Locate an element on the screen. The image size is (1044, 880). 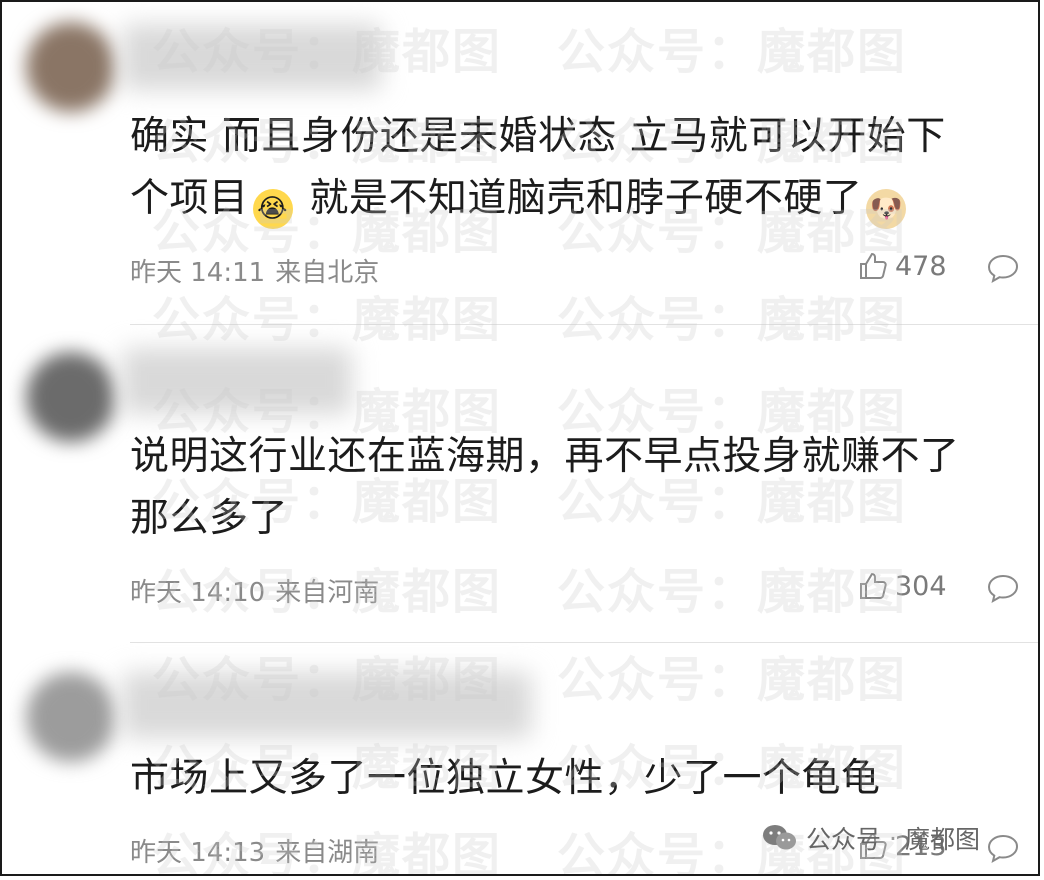
comment-meta: 昨天 14:13 来自湖南 is located at coordinates (259, 850).